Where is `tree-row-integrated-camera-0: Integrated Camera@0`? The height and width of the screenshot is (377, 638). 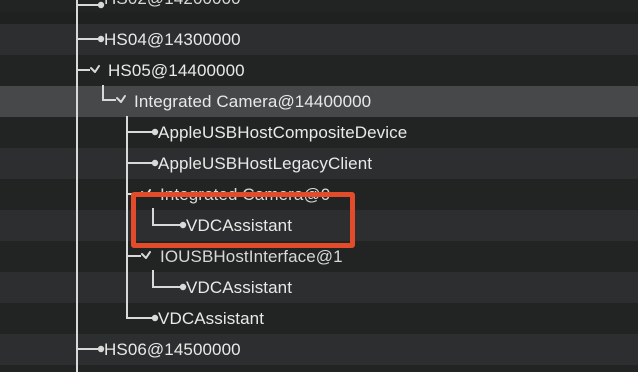
tree-row-integrated-camera-0: Integrated Camera@0 is located at coordinates (319, 194).